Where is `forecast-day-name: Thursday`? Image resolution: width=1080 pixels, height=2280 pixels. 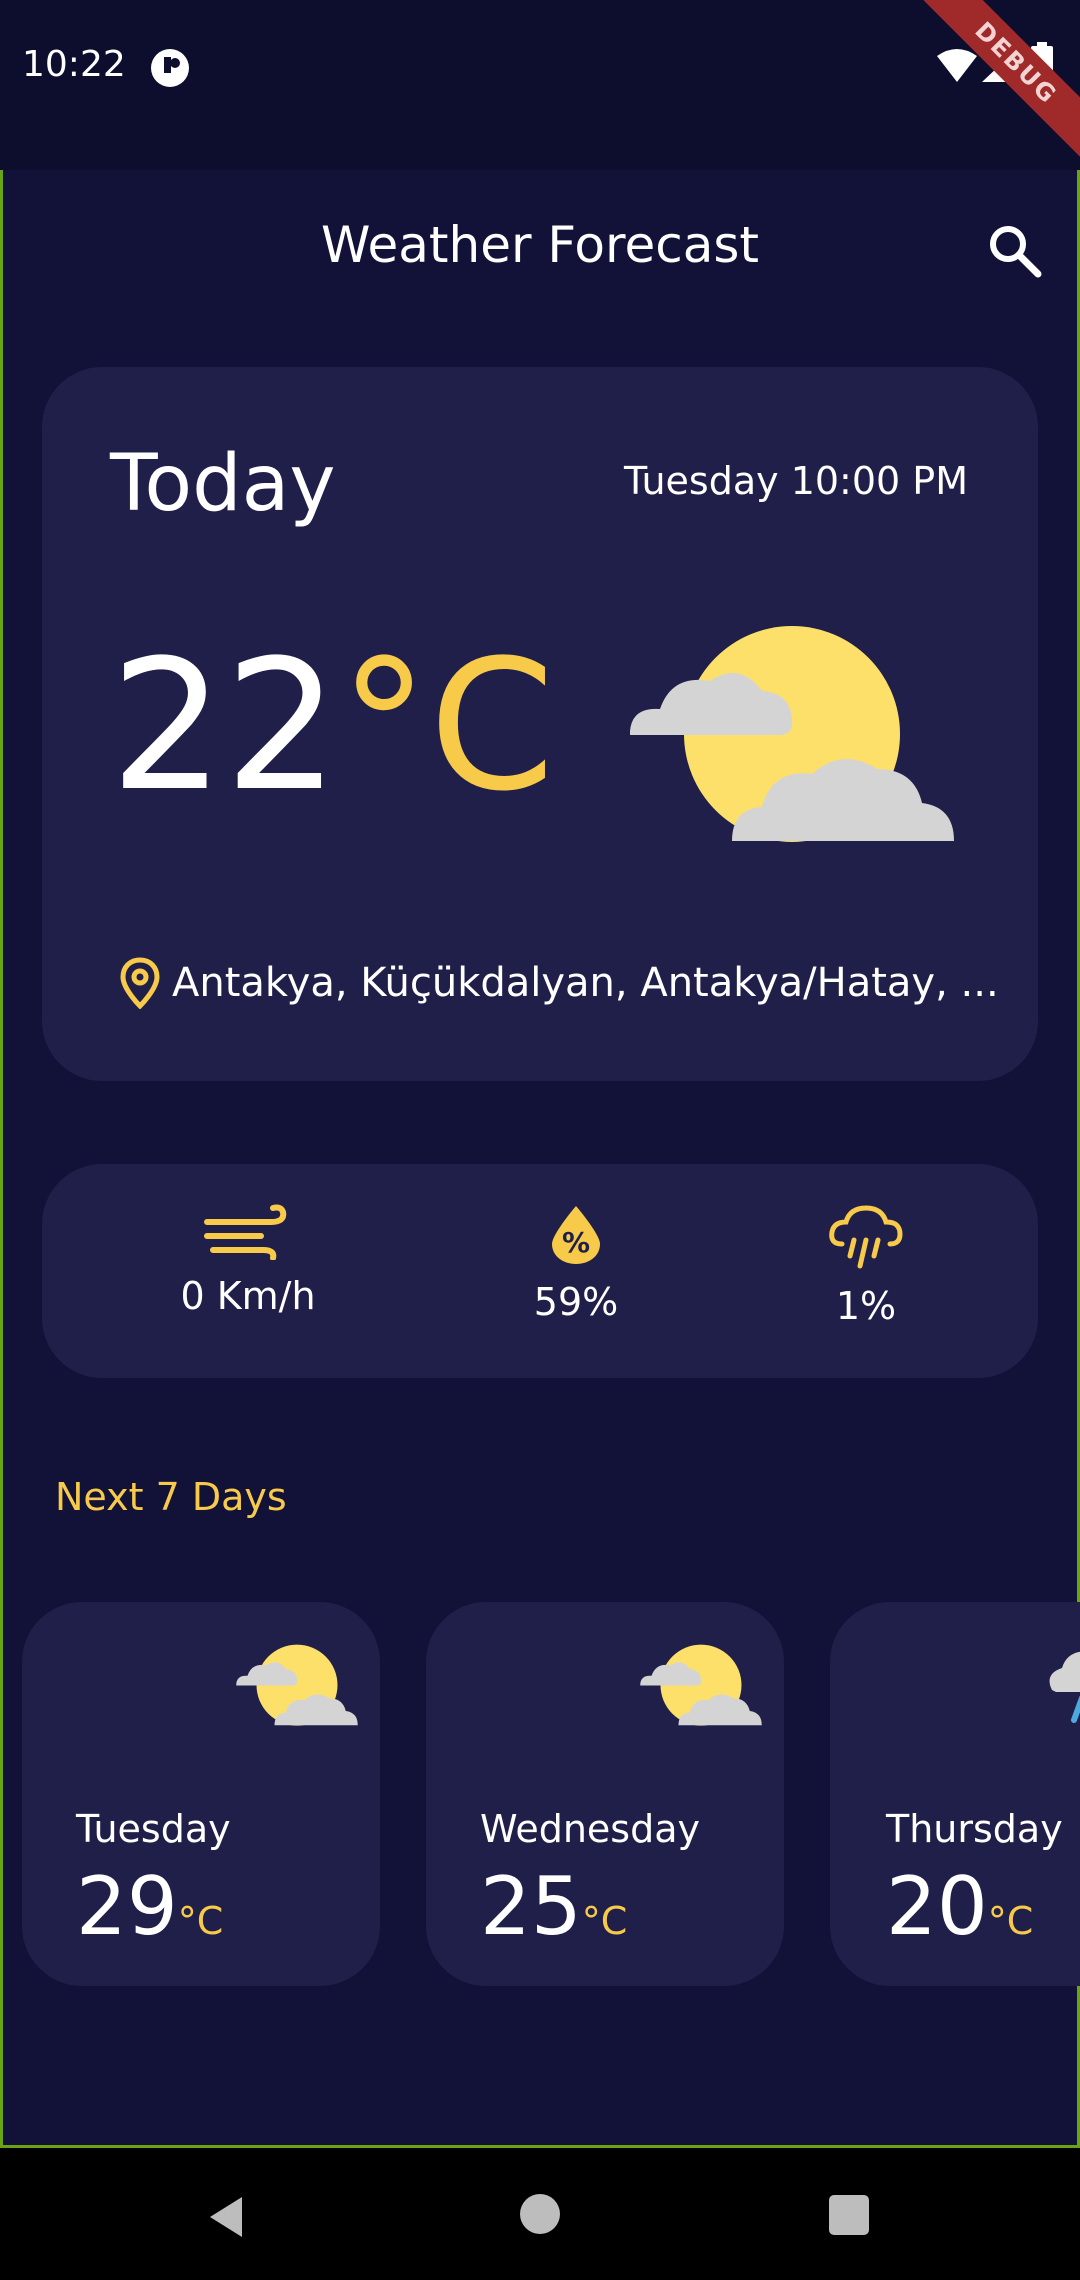
forecast-day-name: Thursday is located at coordinates (974, 1829).